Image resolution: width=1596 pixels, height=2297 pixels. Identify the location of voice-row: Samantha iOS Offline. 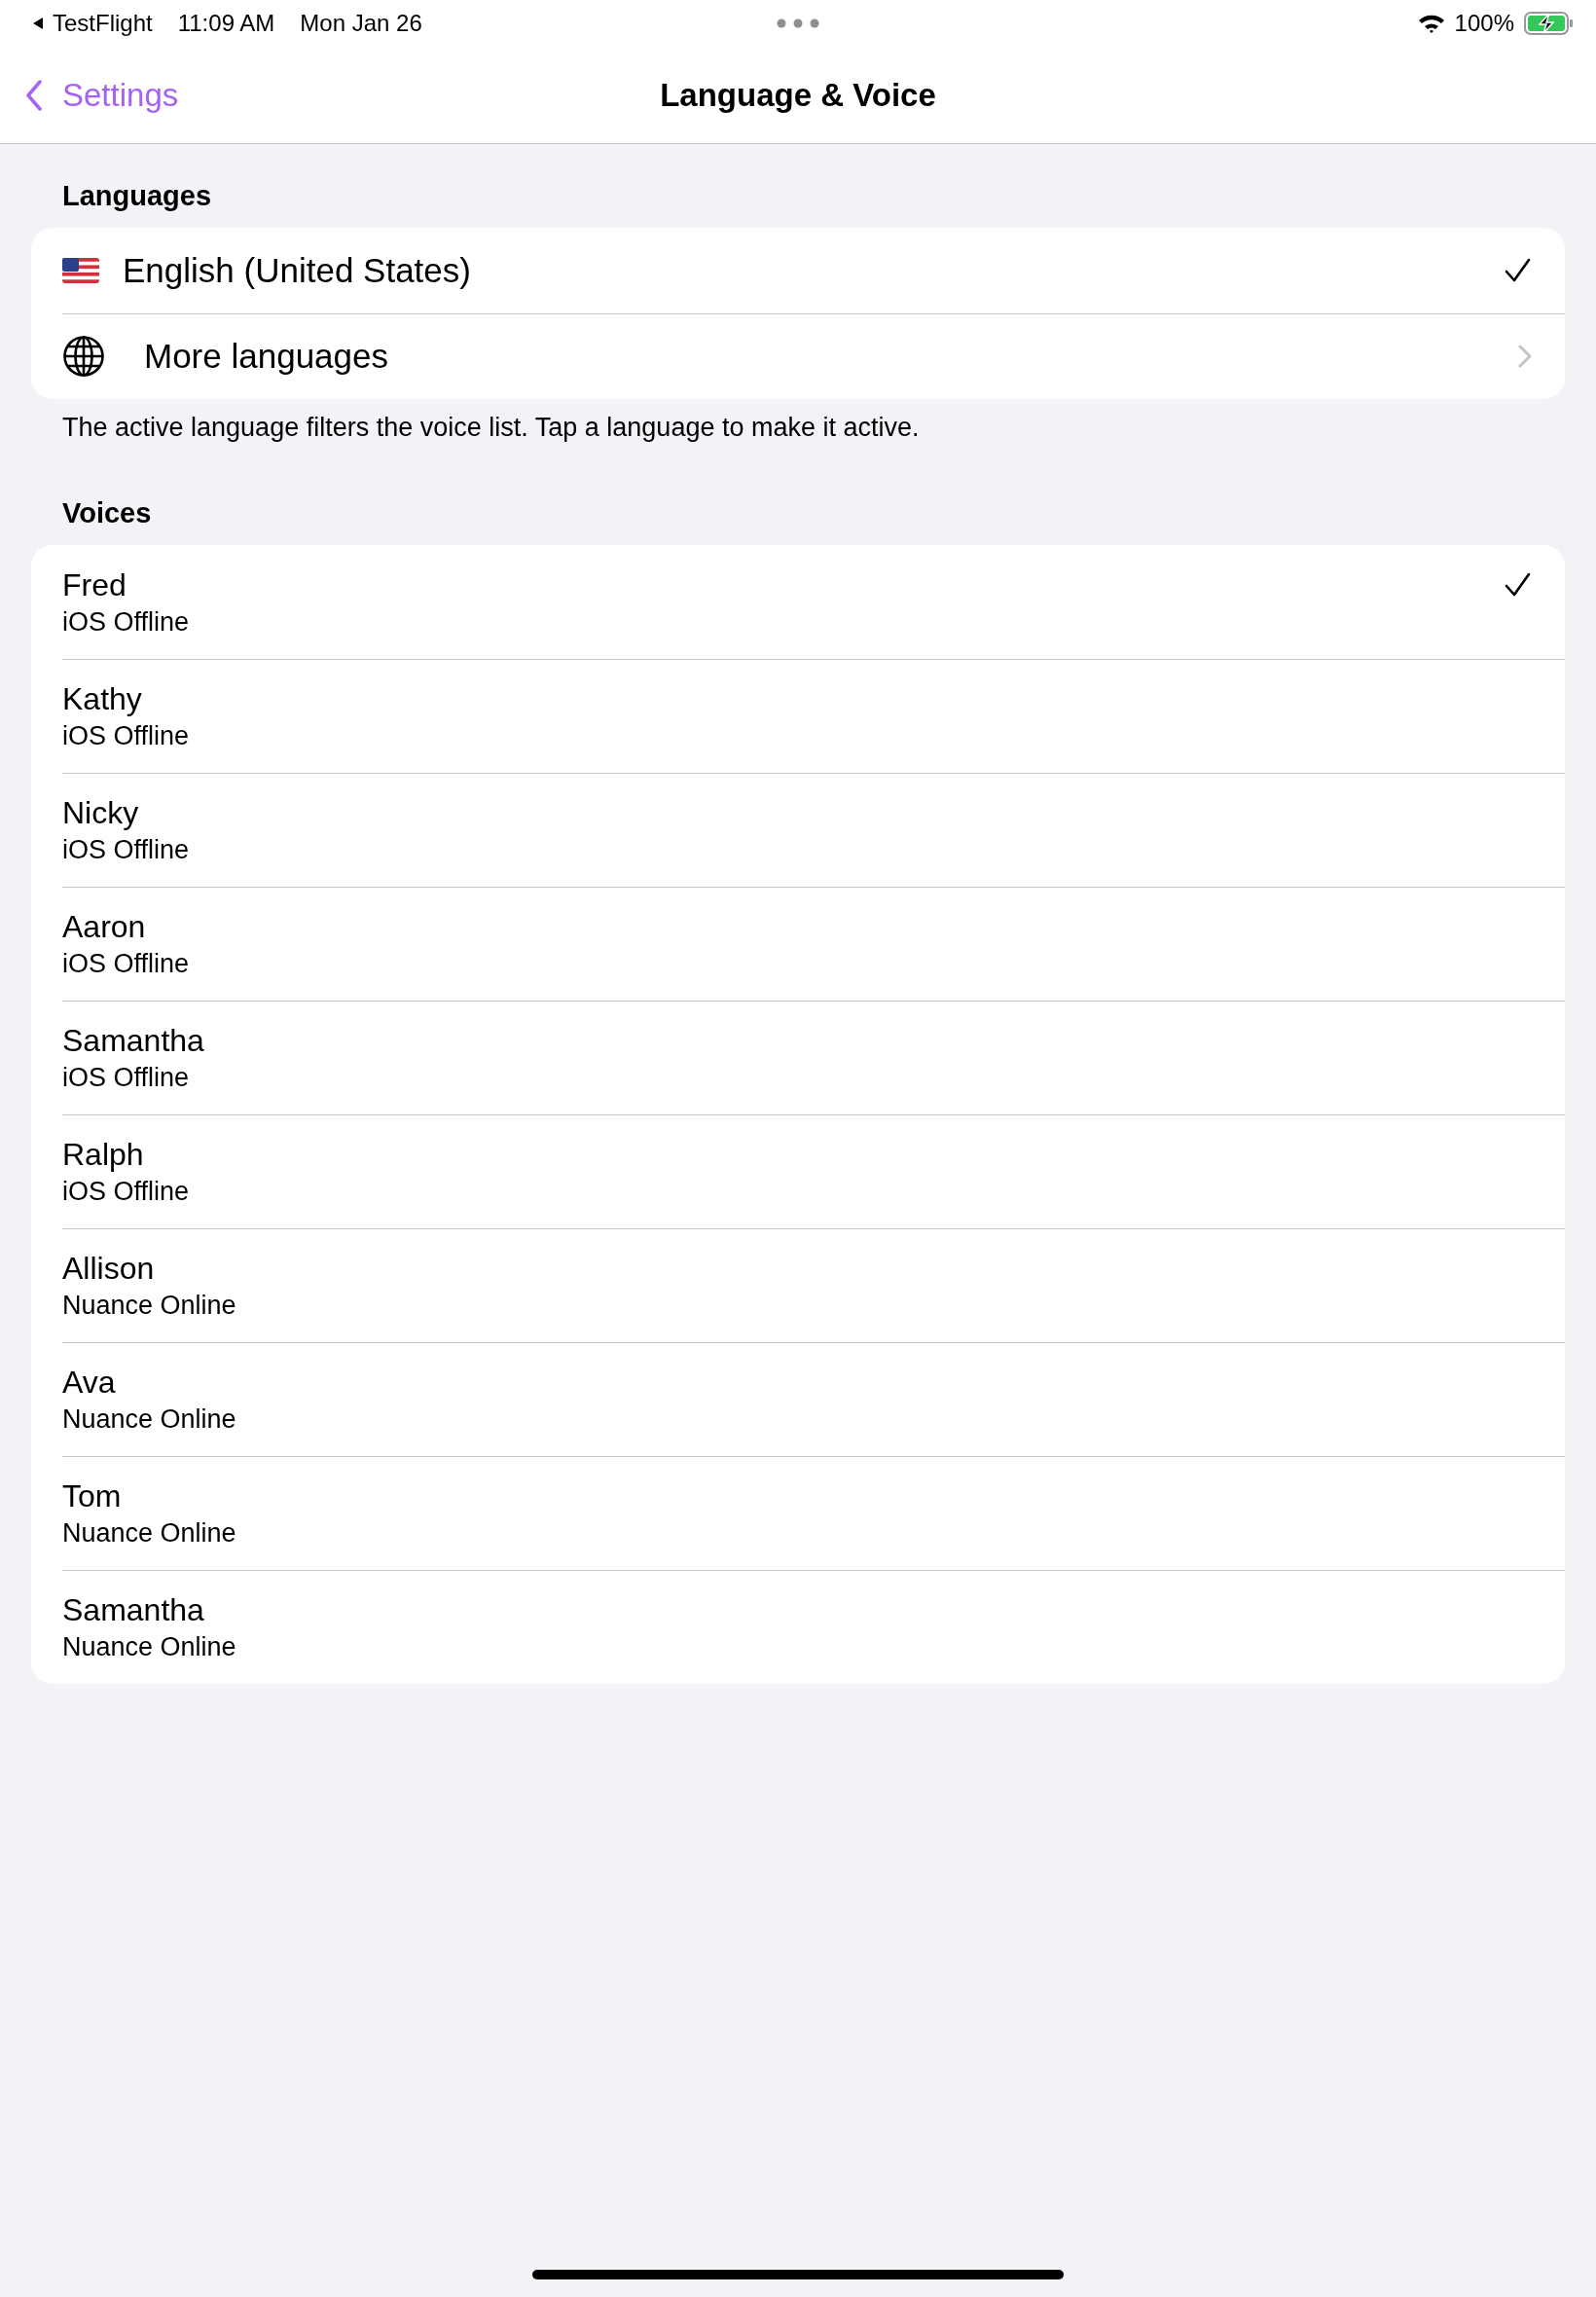
(798, 1057).